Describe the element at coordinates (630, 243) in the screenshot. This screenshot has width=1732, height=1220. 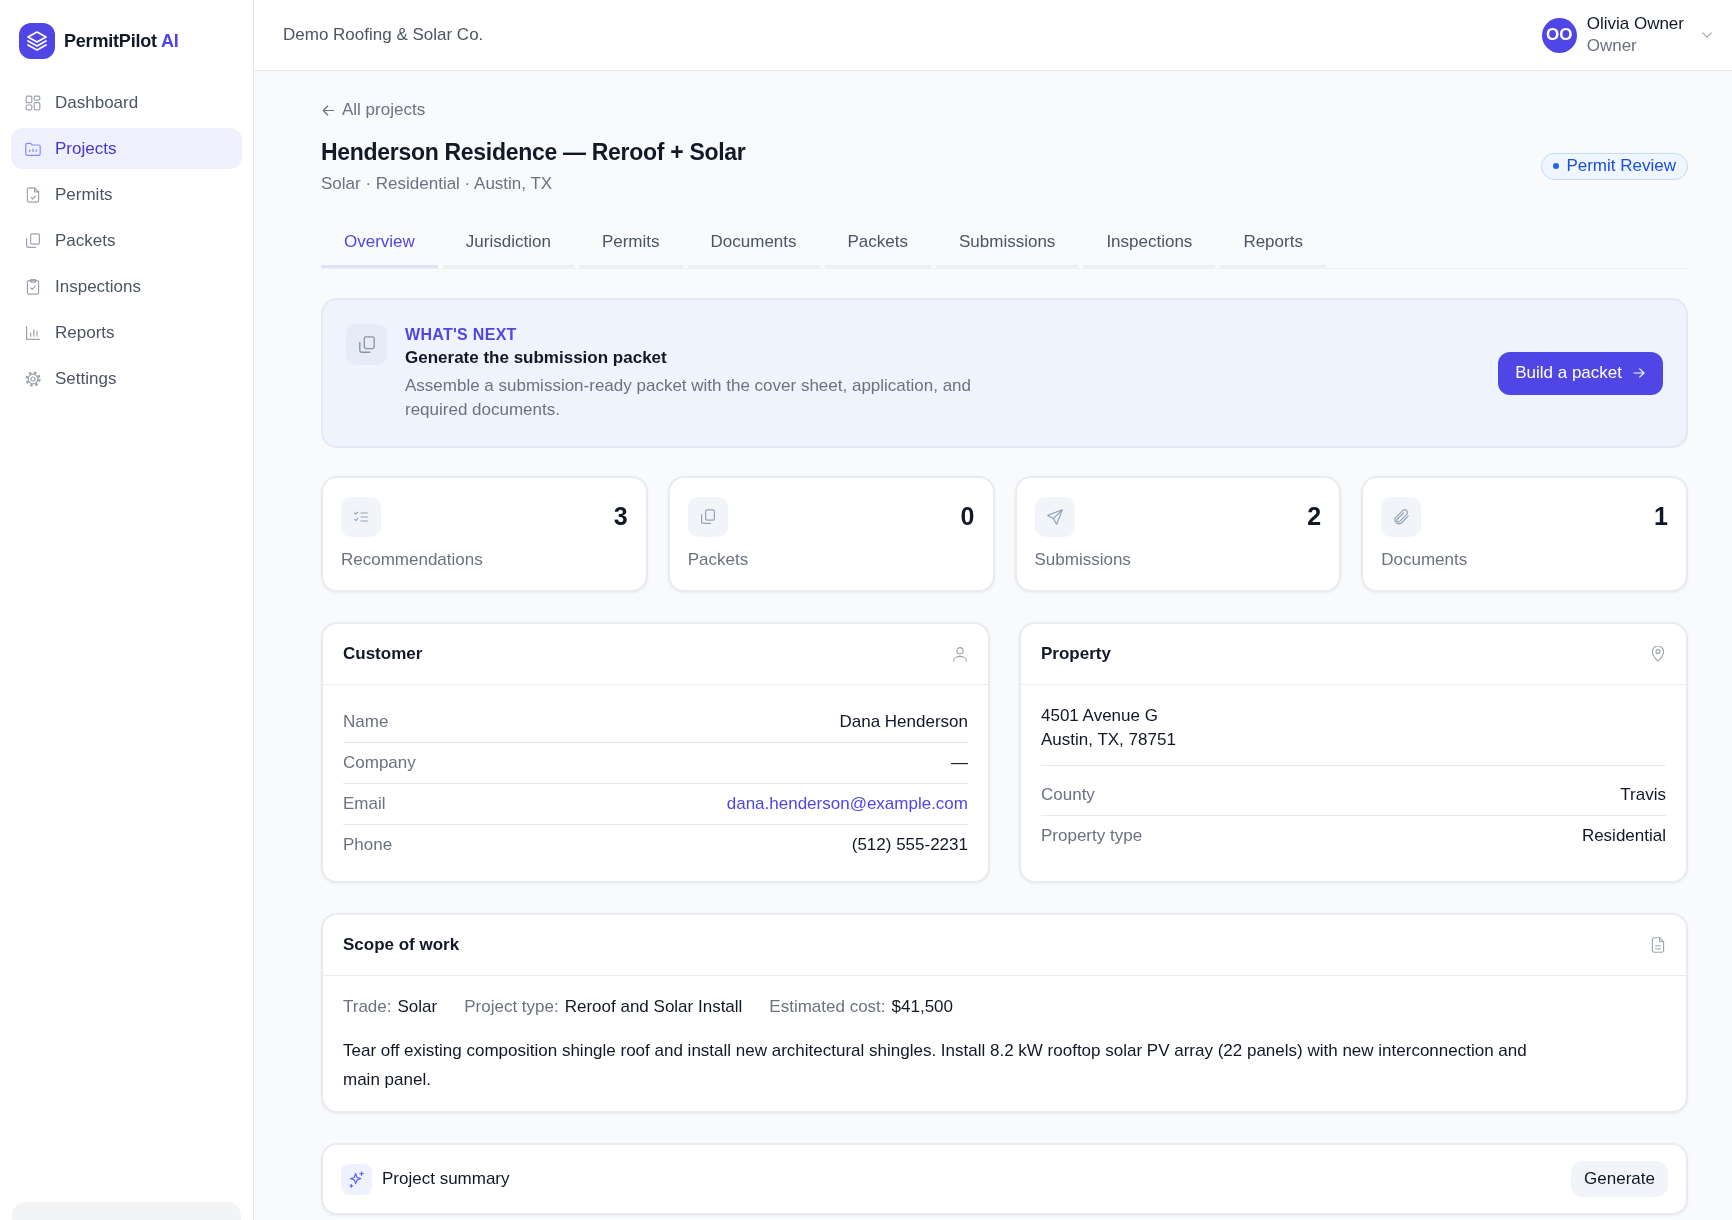
I see `tab: Permits` at that location.